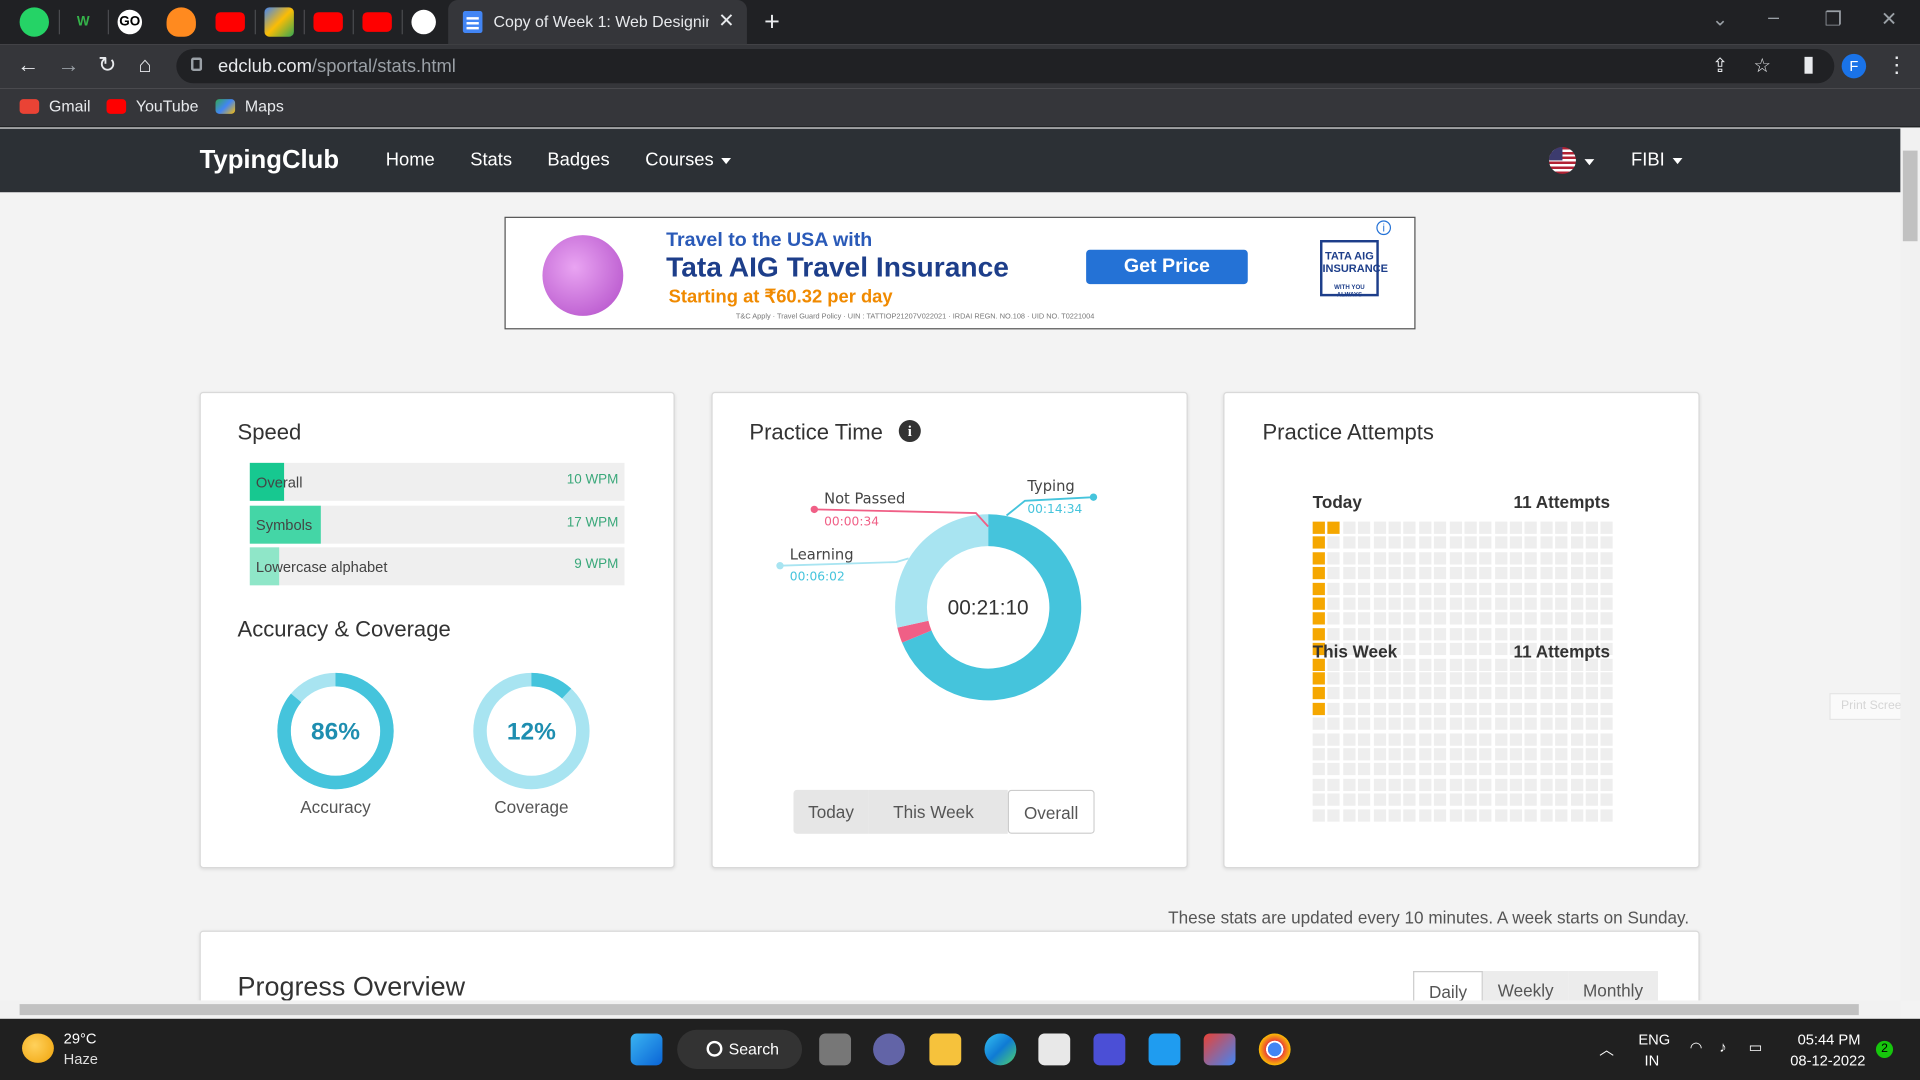  Describe the element at coordinates (726, 21) in the screenshot. I see `close-tab-icon: ✕` at that location.